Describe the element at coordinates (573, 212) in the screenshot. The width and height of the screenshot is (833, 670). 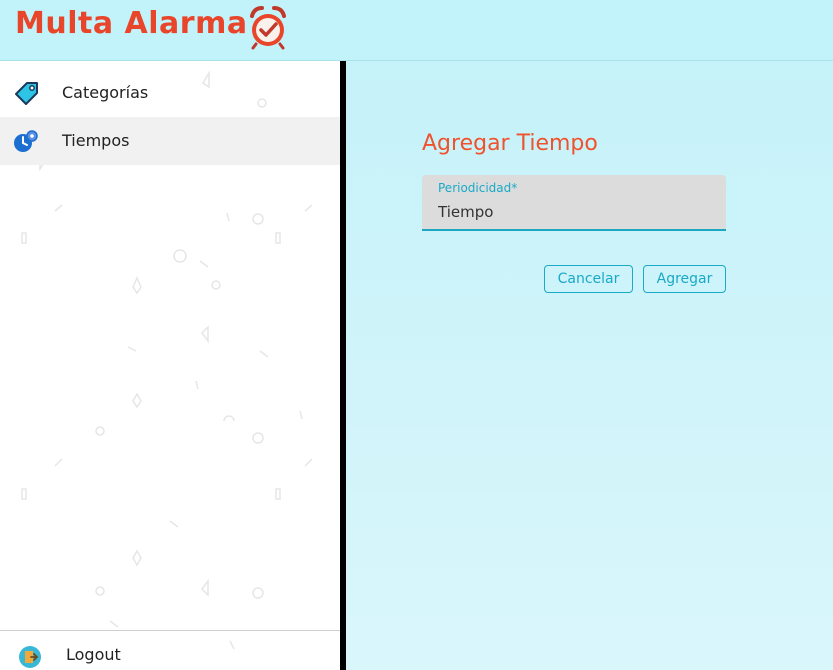
I see `periodicidad-input` at that location.